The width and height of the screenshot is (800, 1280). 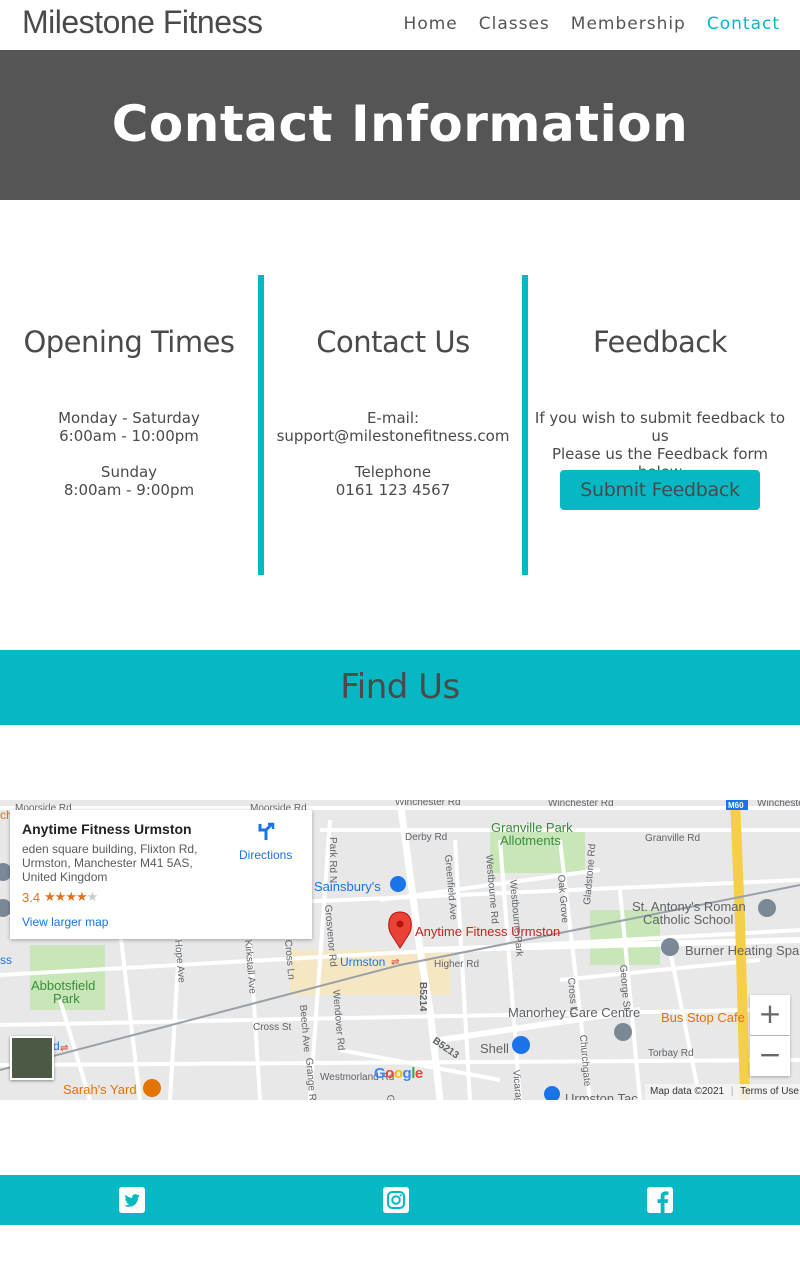 What do you see at coordinates (6, 960) in the screenshot?
I see `poi-label: ss` at bounding box center [6, 960].